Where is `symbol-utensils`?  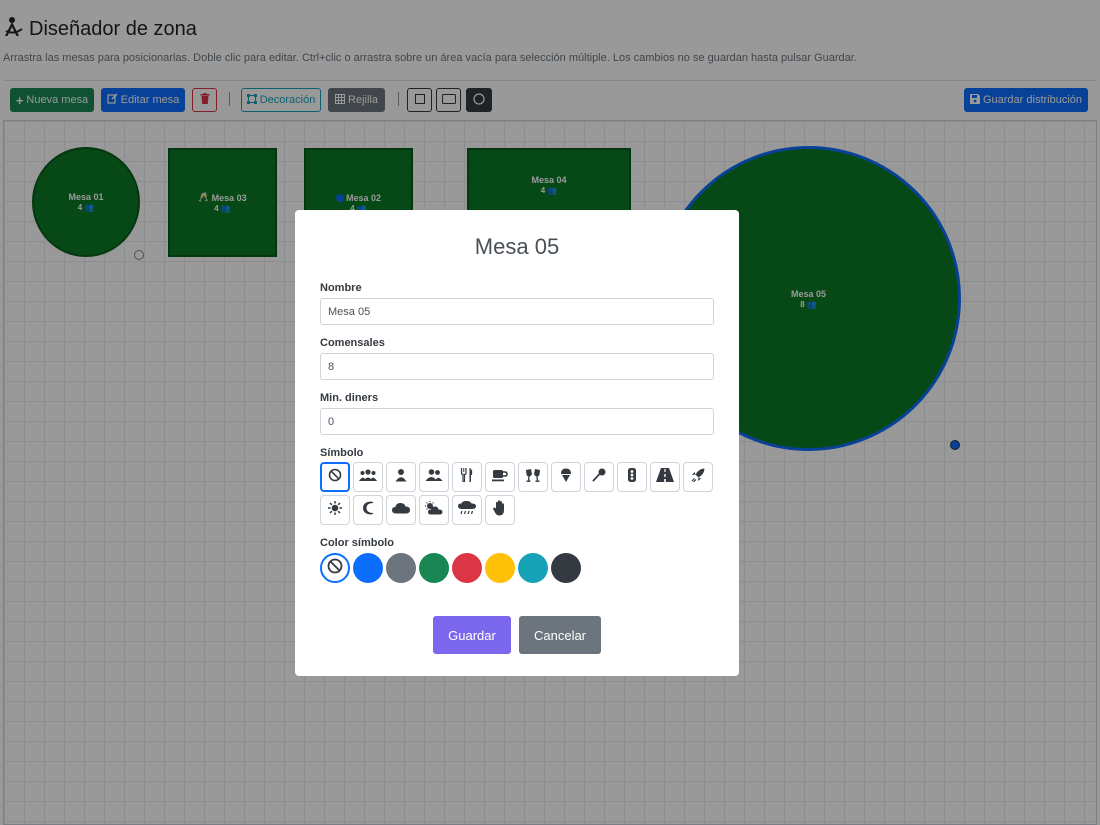 symbol-utensils is located at coordinates (467, 477).